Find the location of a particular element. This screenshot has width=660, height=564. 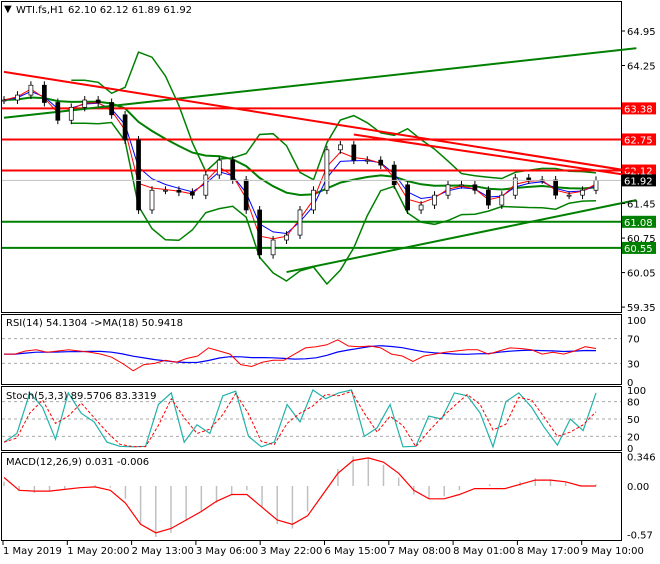

macd-tick-label: 0.346 is located at coordinates (641, 458).